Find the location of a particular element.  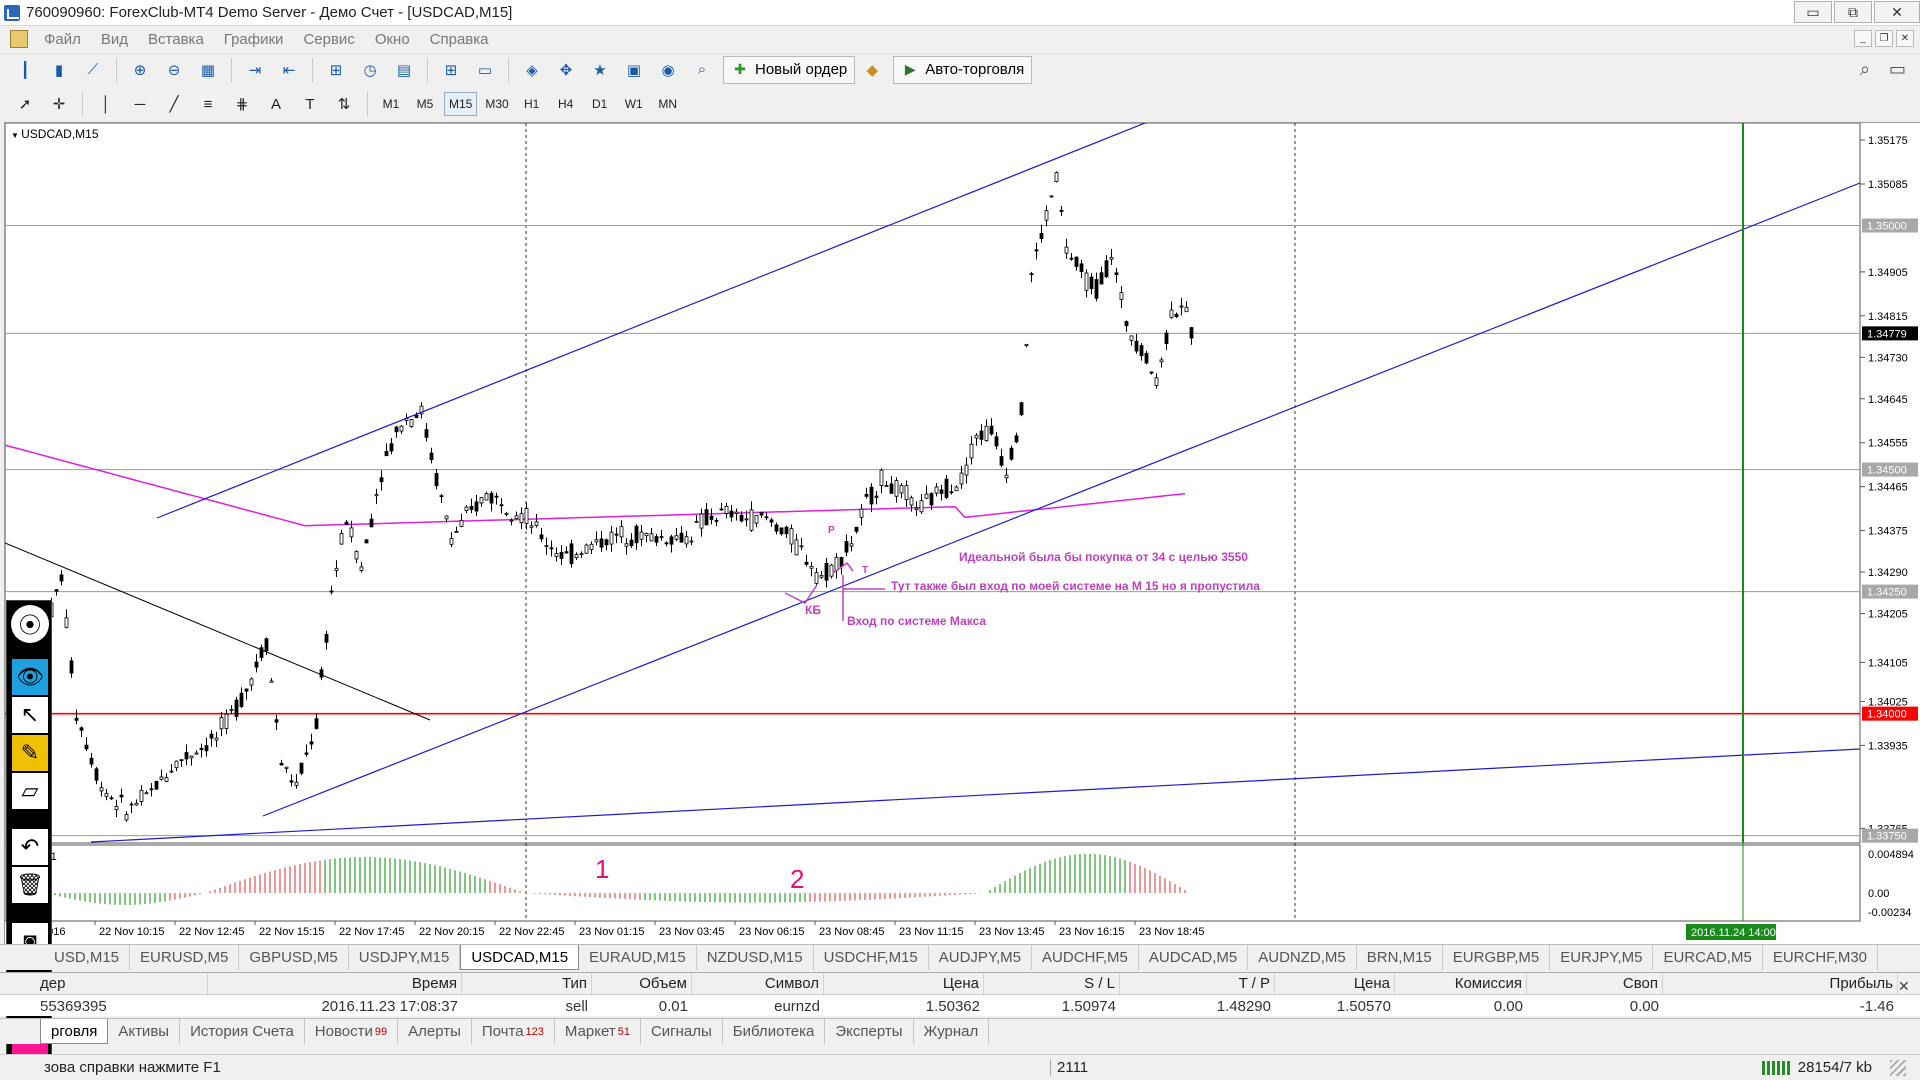

symbol-tab-brn-m15: BRN,M15 is located at coordinates (1400, 957).